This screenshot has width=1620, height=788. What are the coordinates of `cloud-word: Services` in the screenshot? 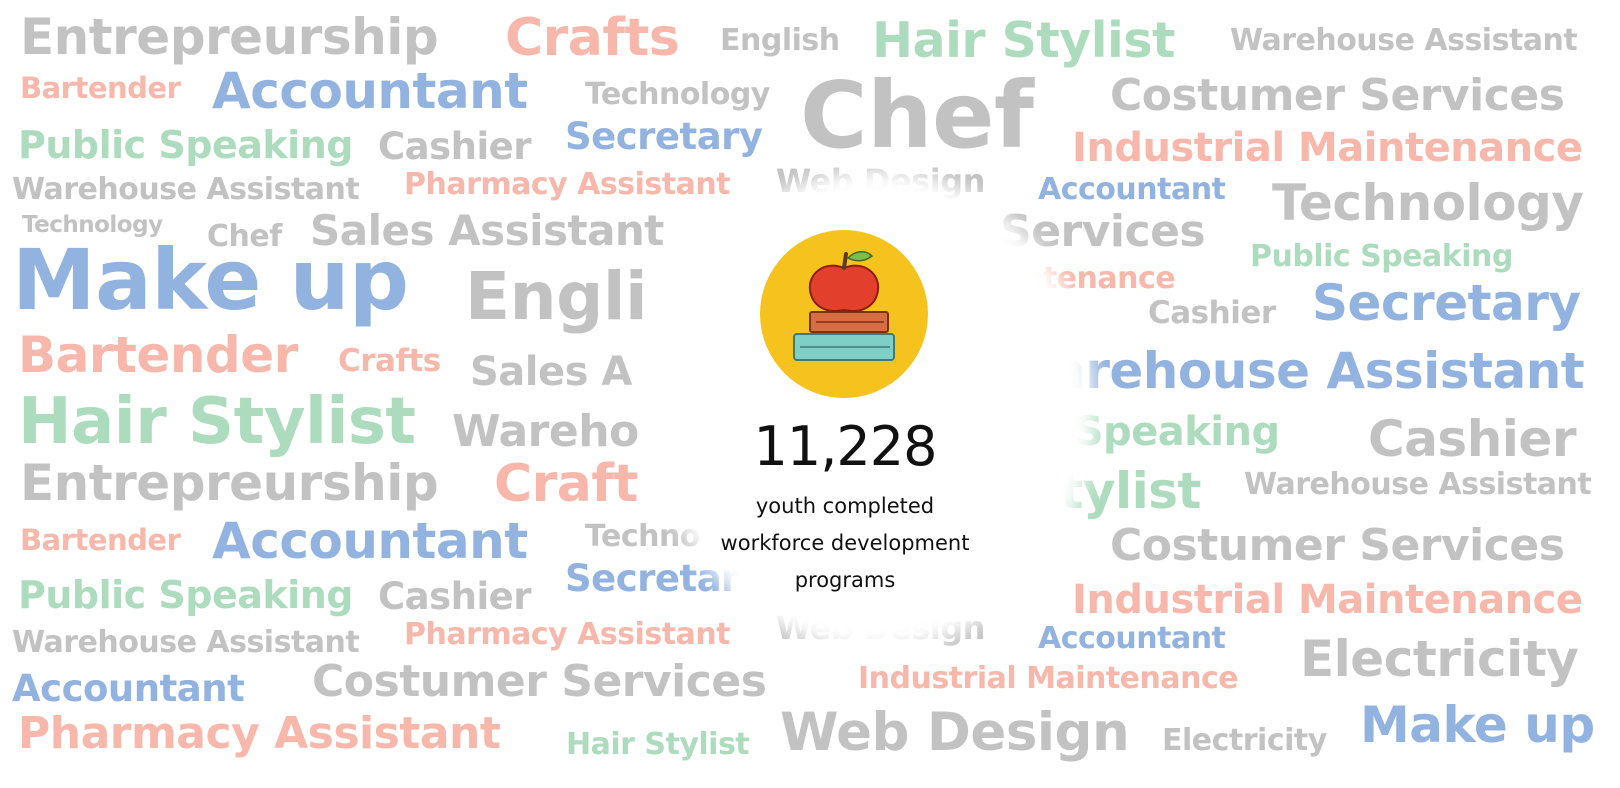 It's located at (1103, 231).